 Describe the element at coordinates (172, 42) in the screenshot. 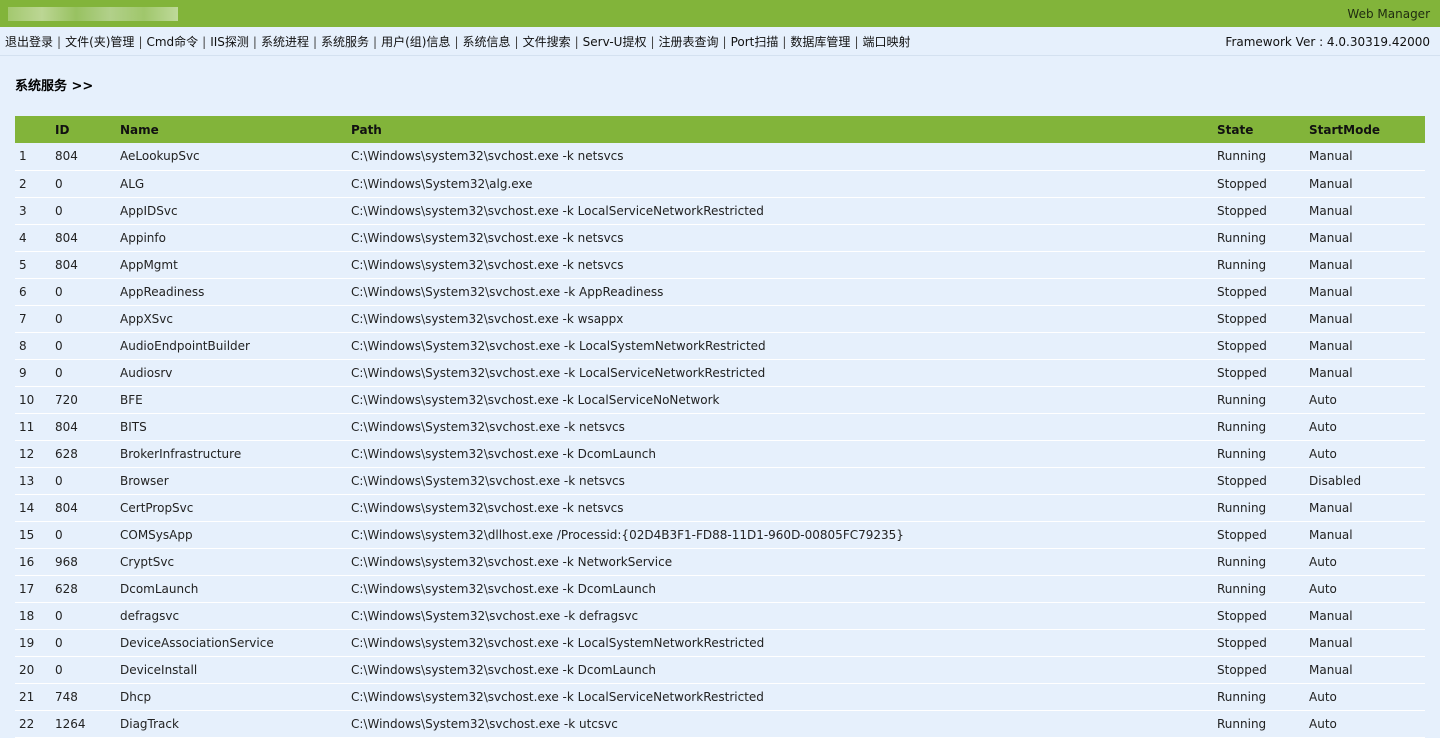

I see `menu-item-3: Cmd命令` at that location.